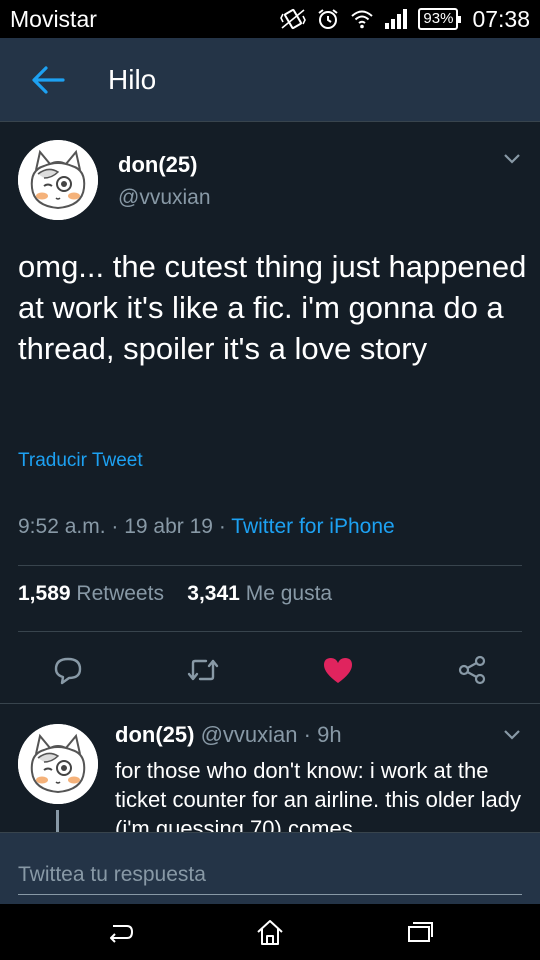 This screenshot has width=540, height=960. I want to click on page-title: Hilo, so click(132, 79).